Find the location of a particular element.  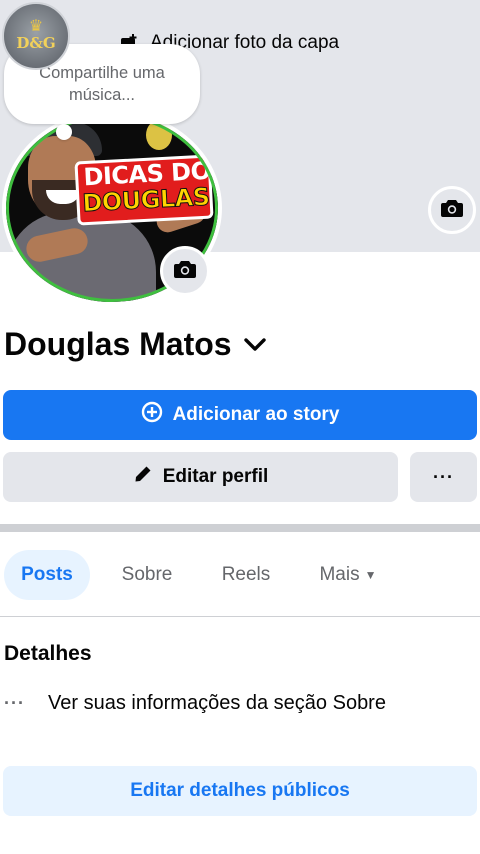

tab-reels-label: Reels is located at coordinates (246, 574).